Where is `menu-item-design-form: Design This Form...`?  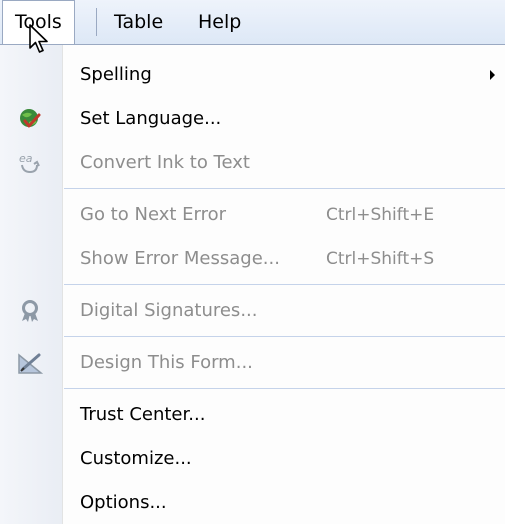 menu-item-design-form: Design This Form... is located at coordinates (252, 363).